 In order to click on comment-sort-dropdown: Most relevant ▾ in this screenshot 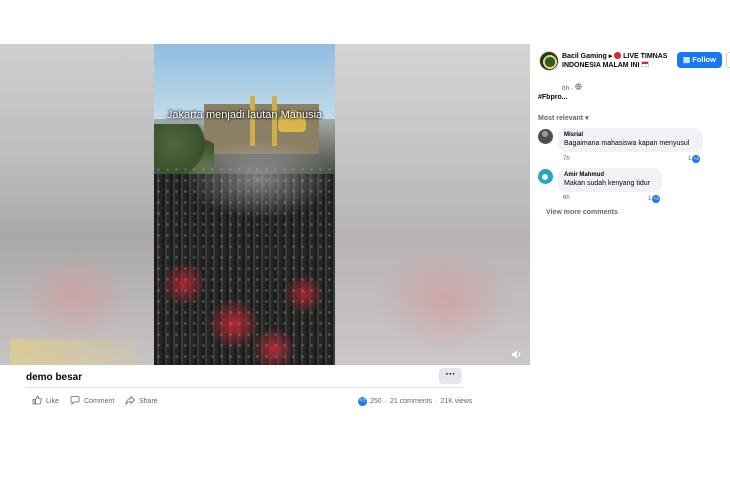, I will do `click(563, 118)`.